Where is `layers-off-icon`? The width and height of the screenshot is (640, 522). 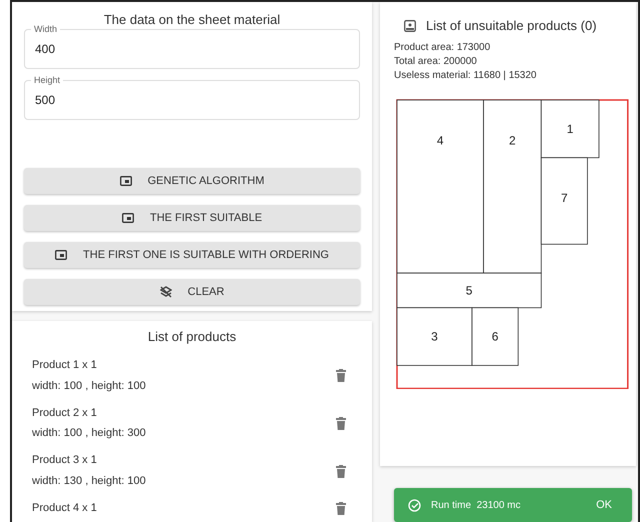
layers-off-icon is located at coordinates (166, 292).